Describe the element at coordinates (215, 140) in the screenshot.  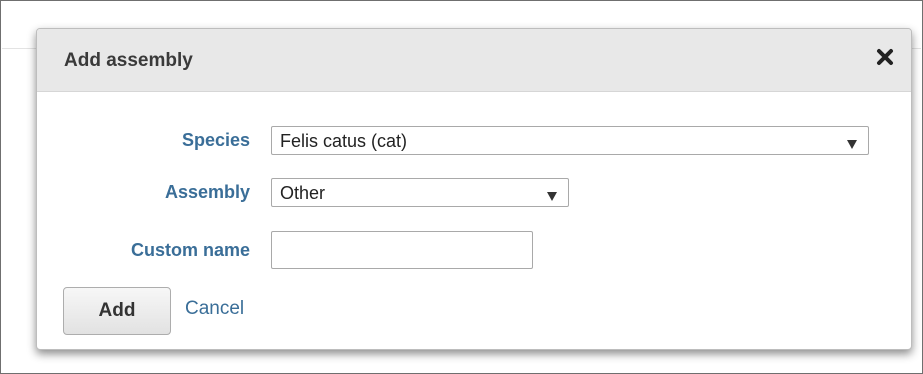
I see `species-label: Species` at that location.